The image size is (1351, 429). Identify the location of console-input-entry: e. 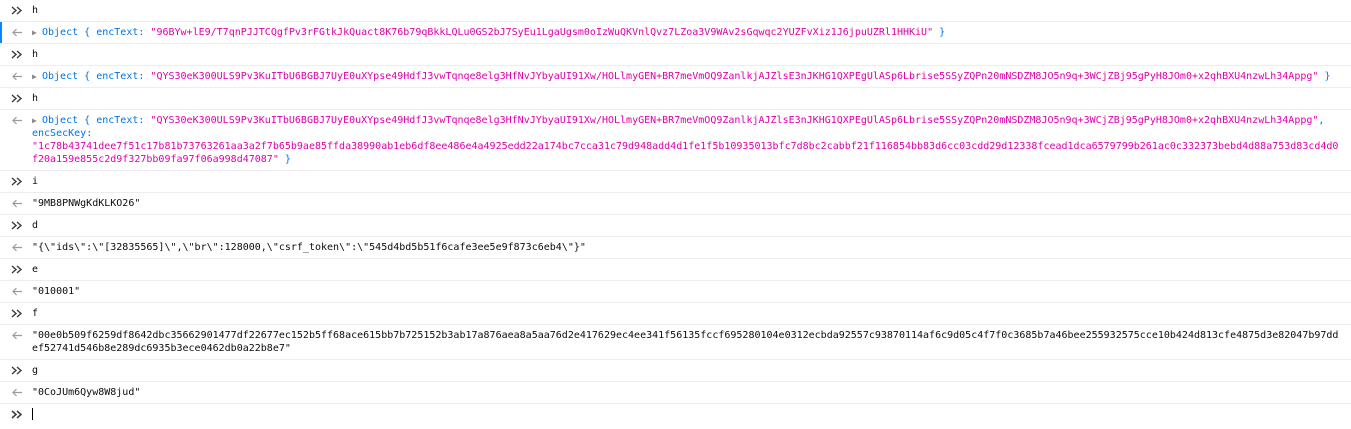
(675, 270).